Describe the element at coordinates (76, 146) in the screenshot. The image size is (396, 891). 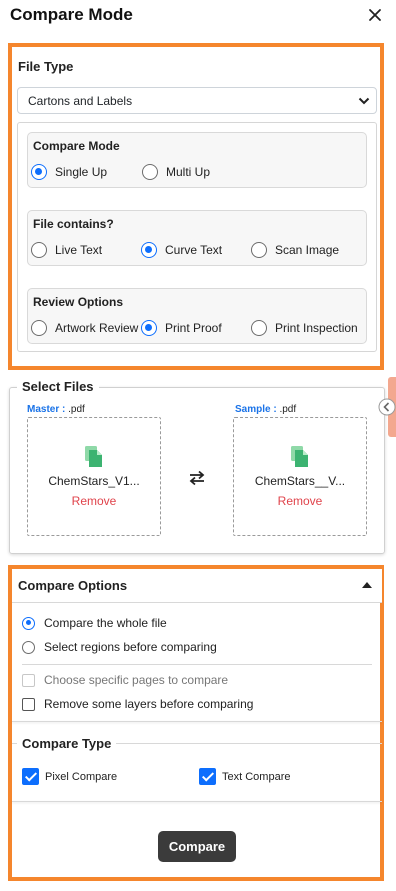
I see `compare-mode-title: Compare Mode` at that location.